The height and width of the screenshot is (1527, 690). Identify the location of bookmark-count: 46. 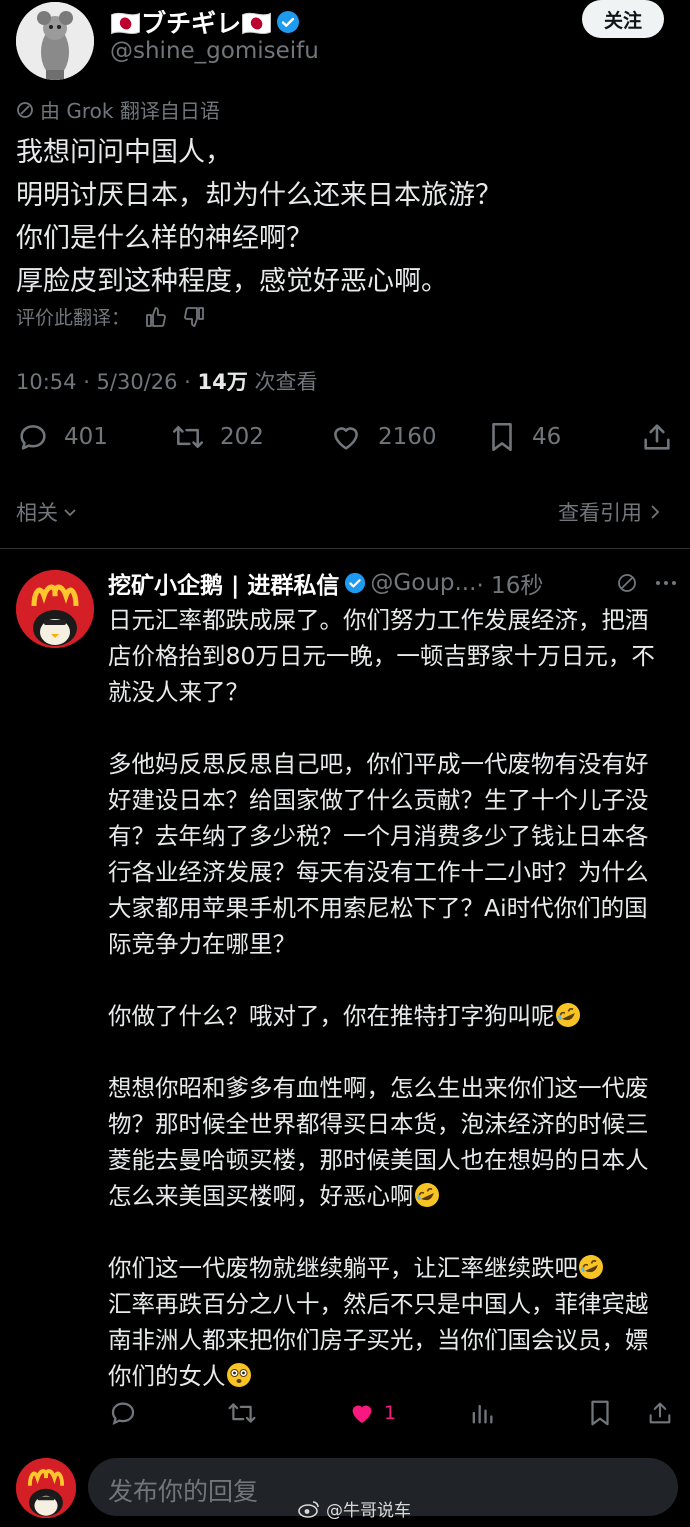
(547, 437).